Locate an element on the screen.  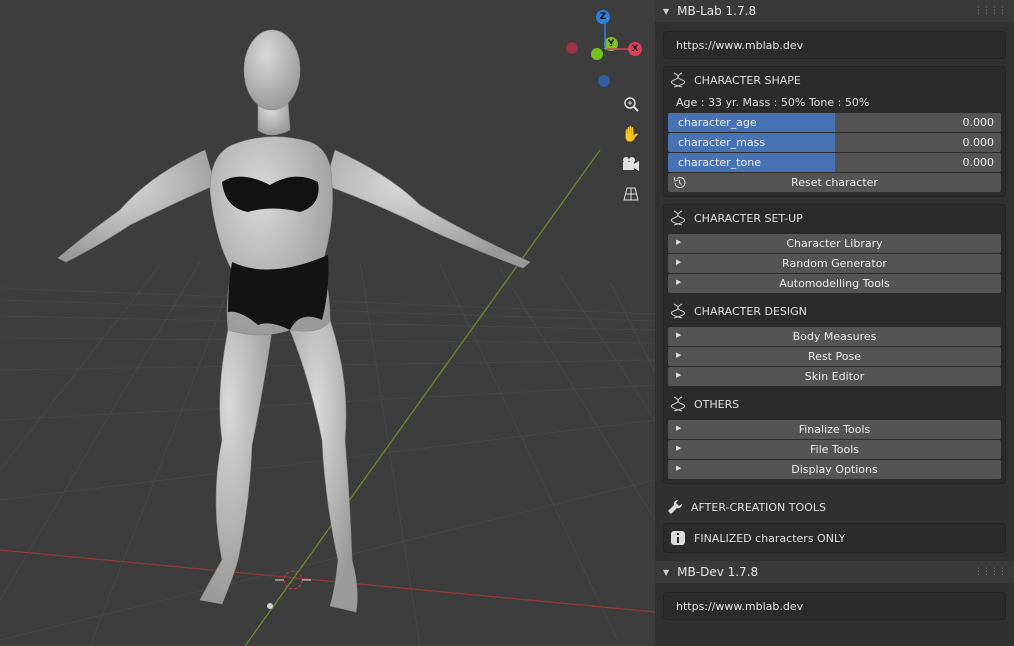
gizmo-neg-z is located at coordinates (604, 81).